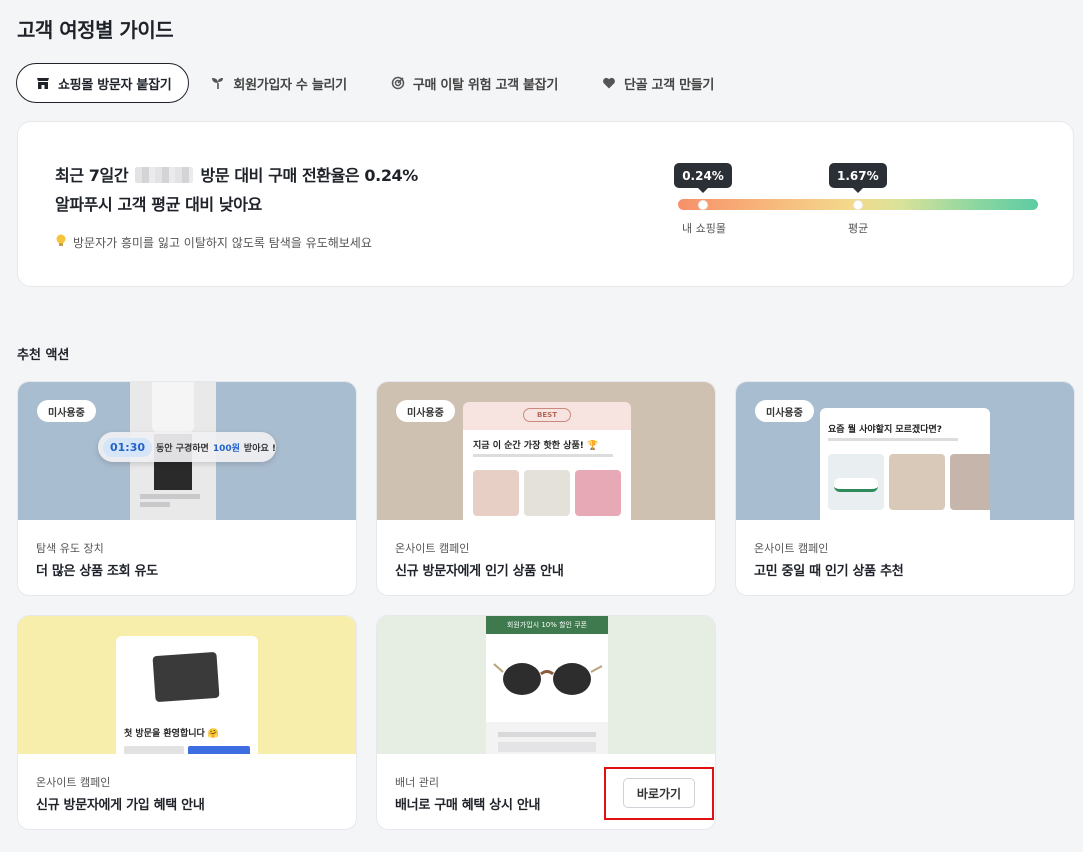  I want to click on masked-store-name, so click(164, 175).